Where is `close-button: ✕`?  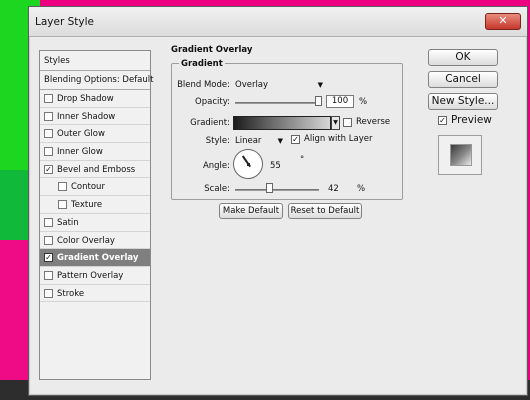 close-button: ✕ is located at coordinates (503, 21).